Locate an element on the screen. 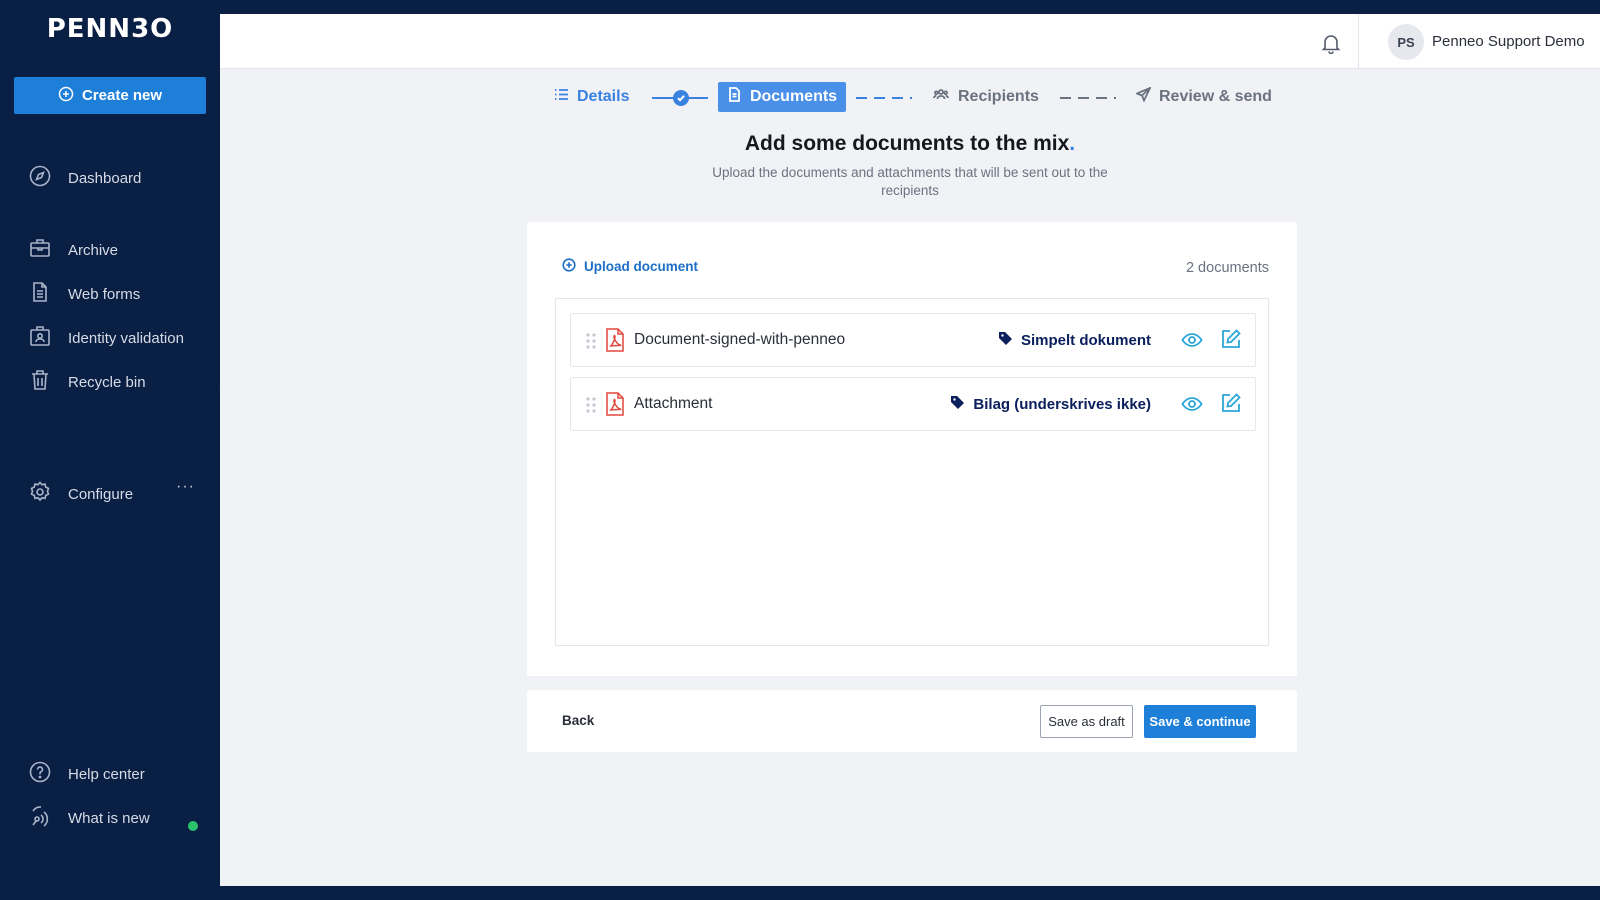 The image size is (1600, 900). bell-icon is located at coordinates (1331, 46).